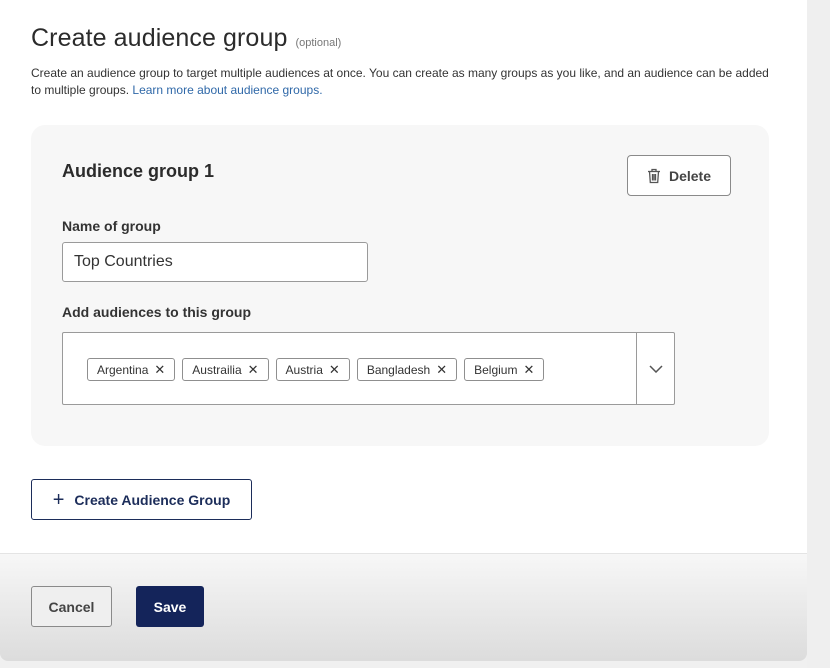 Image resolution: width=830 pixels, height=668 pixels. What do you see at coordinates (58, 499) in the screenshot?
I see `plus-icon: +` at bounding box center [58, 499].